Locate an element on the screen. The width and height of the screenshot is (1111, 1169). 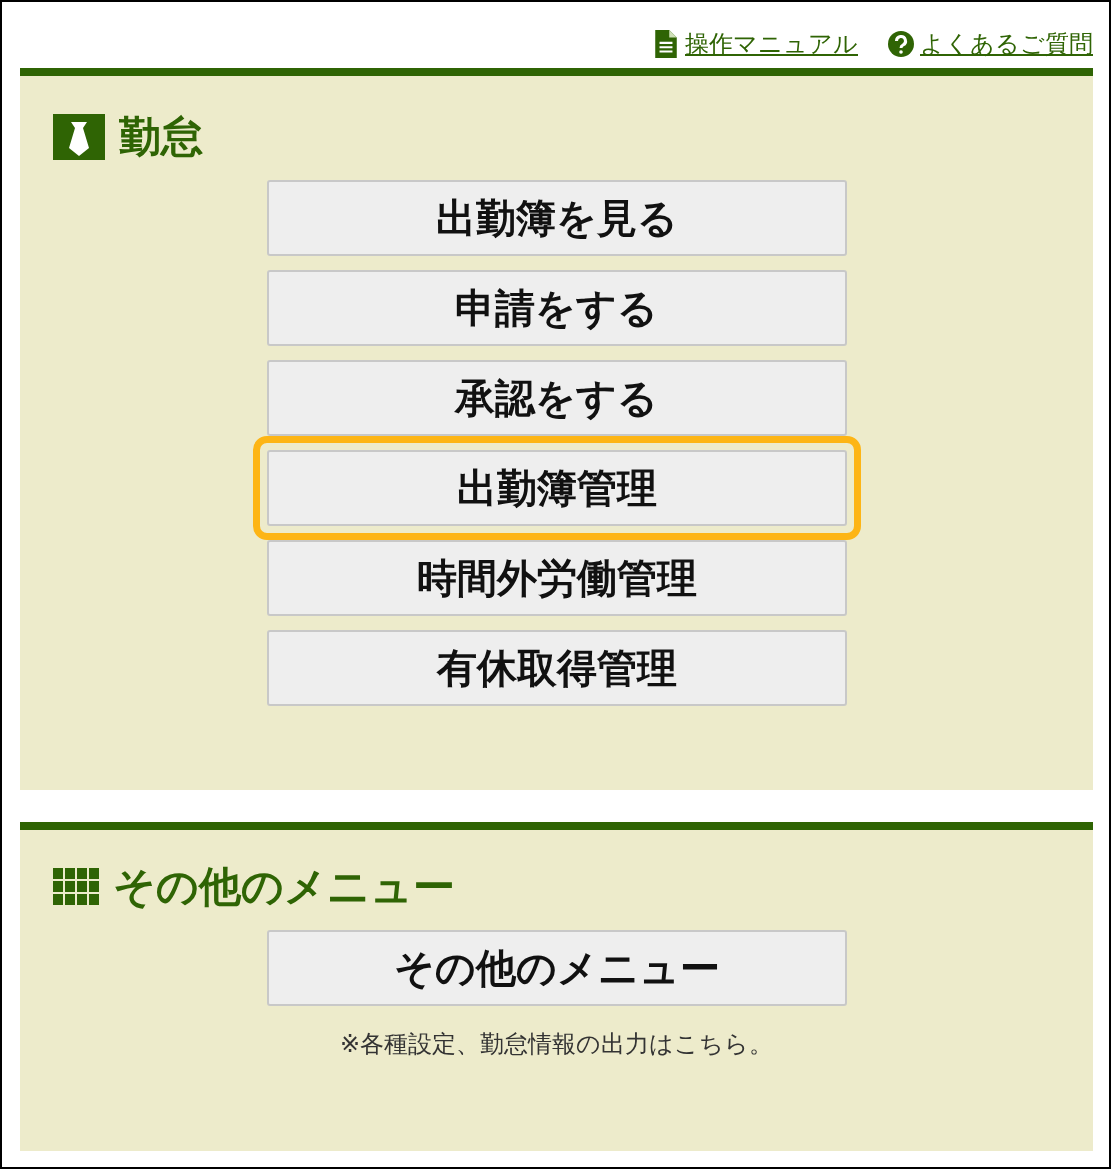
menu-button: 申請をする is located at coordinates (556, 308).